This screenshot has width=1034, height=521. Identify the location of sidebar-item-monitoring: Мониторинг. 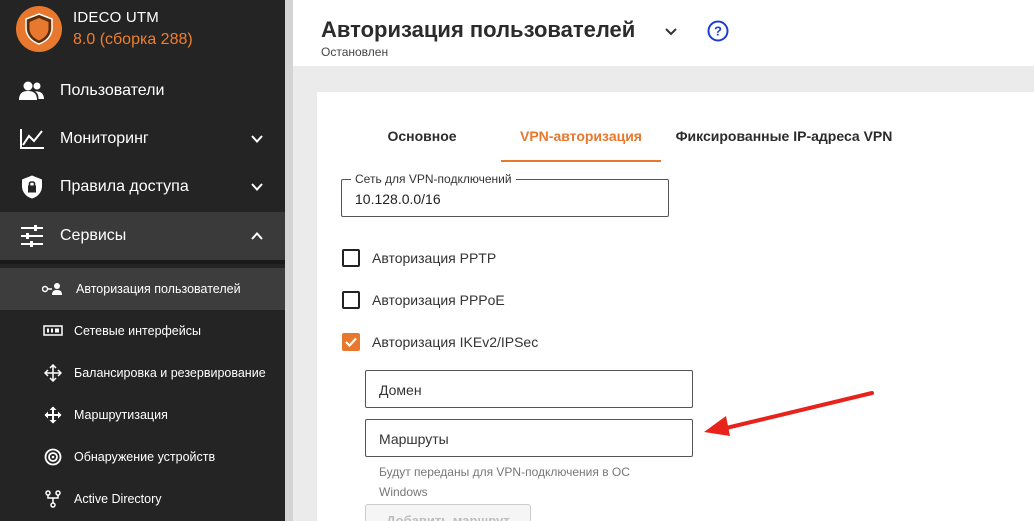
(142, 139).